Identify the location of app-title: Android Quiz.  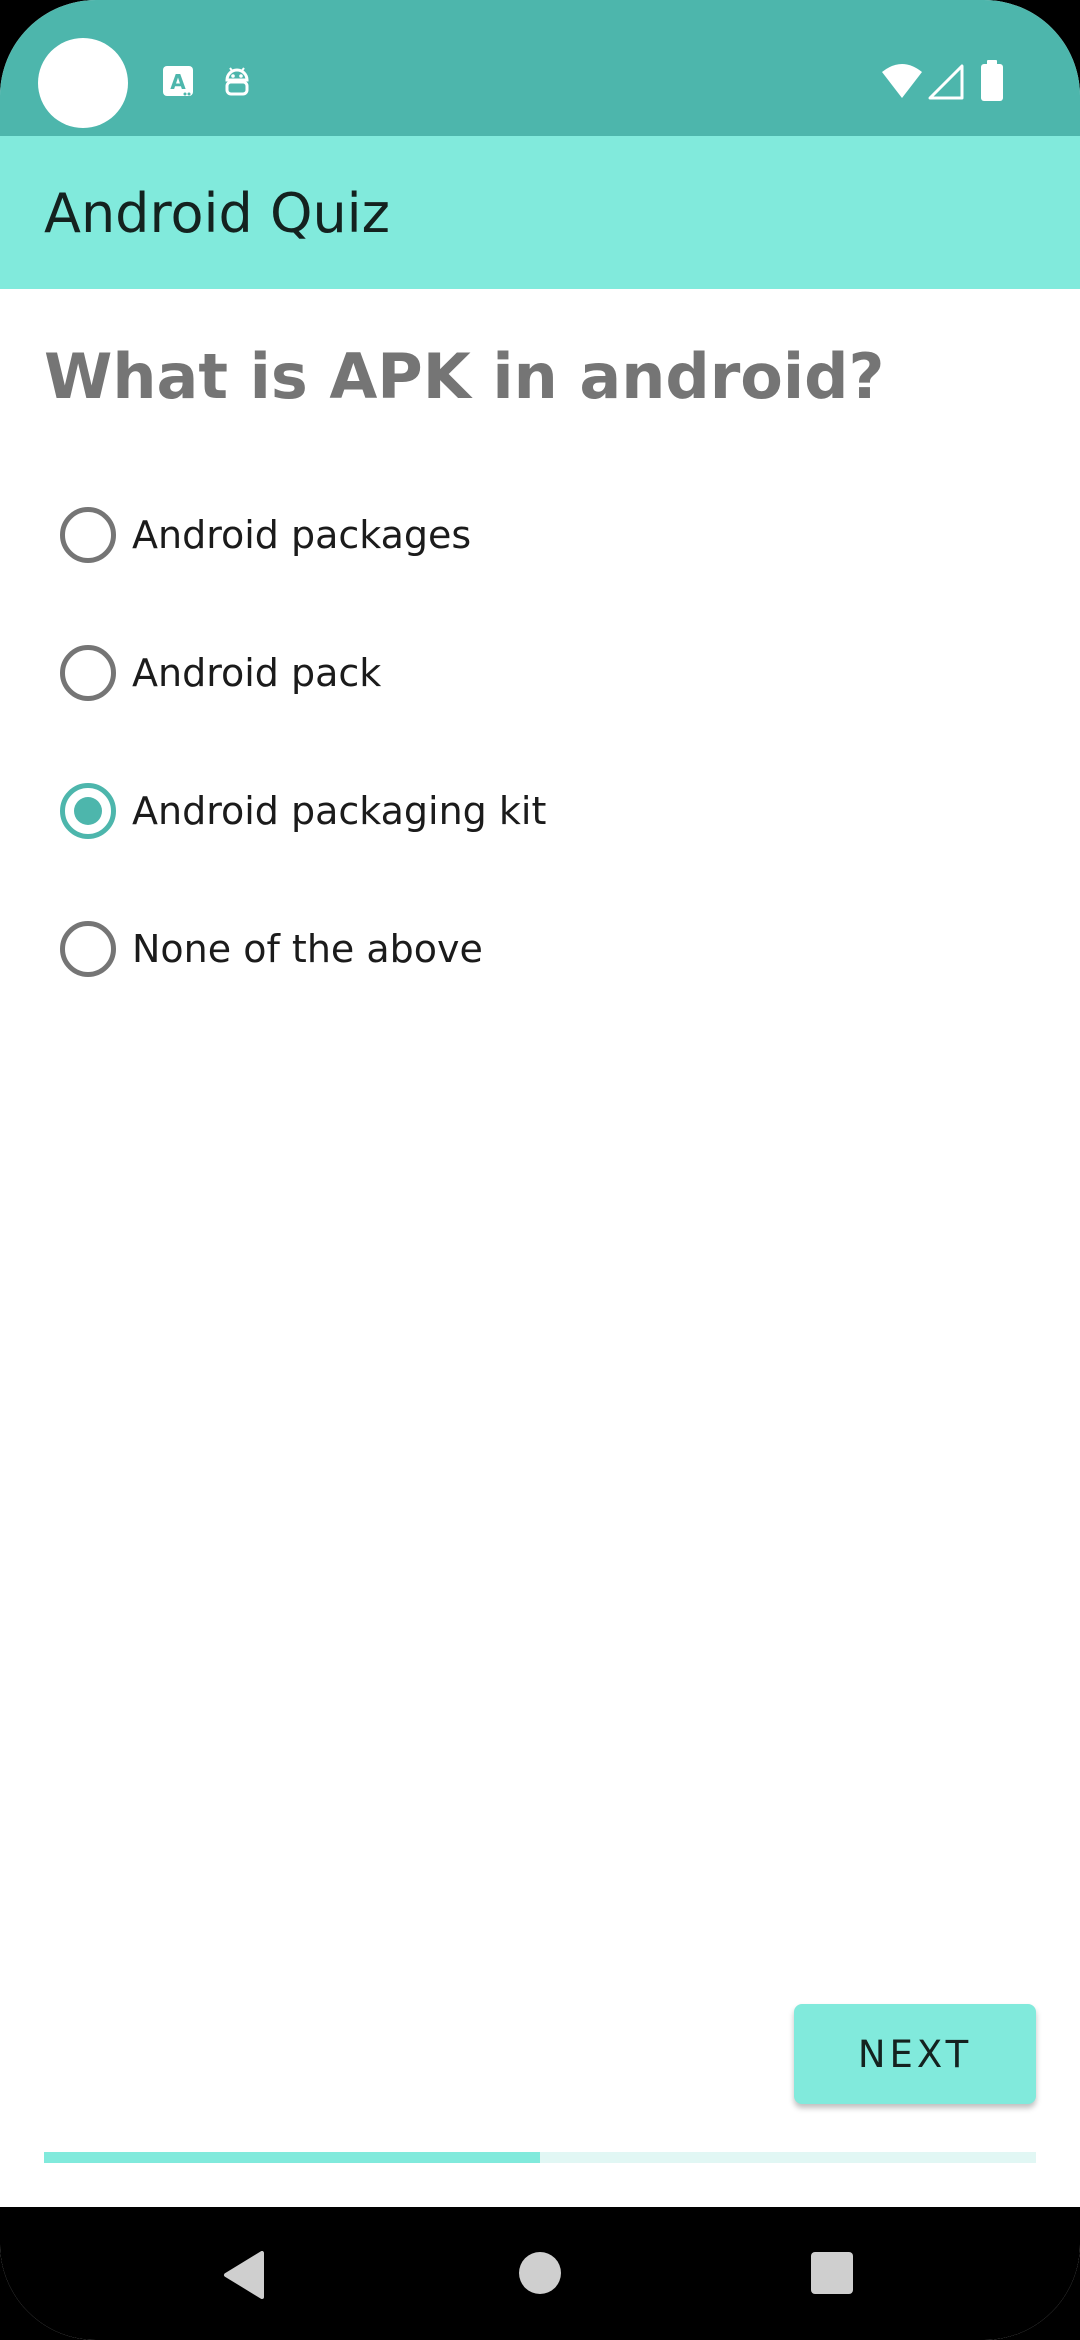
(217, 213).